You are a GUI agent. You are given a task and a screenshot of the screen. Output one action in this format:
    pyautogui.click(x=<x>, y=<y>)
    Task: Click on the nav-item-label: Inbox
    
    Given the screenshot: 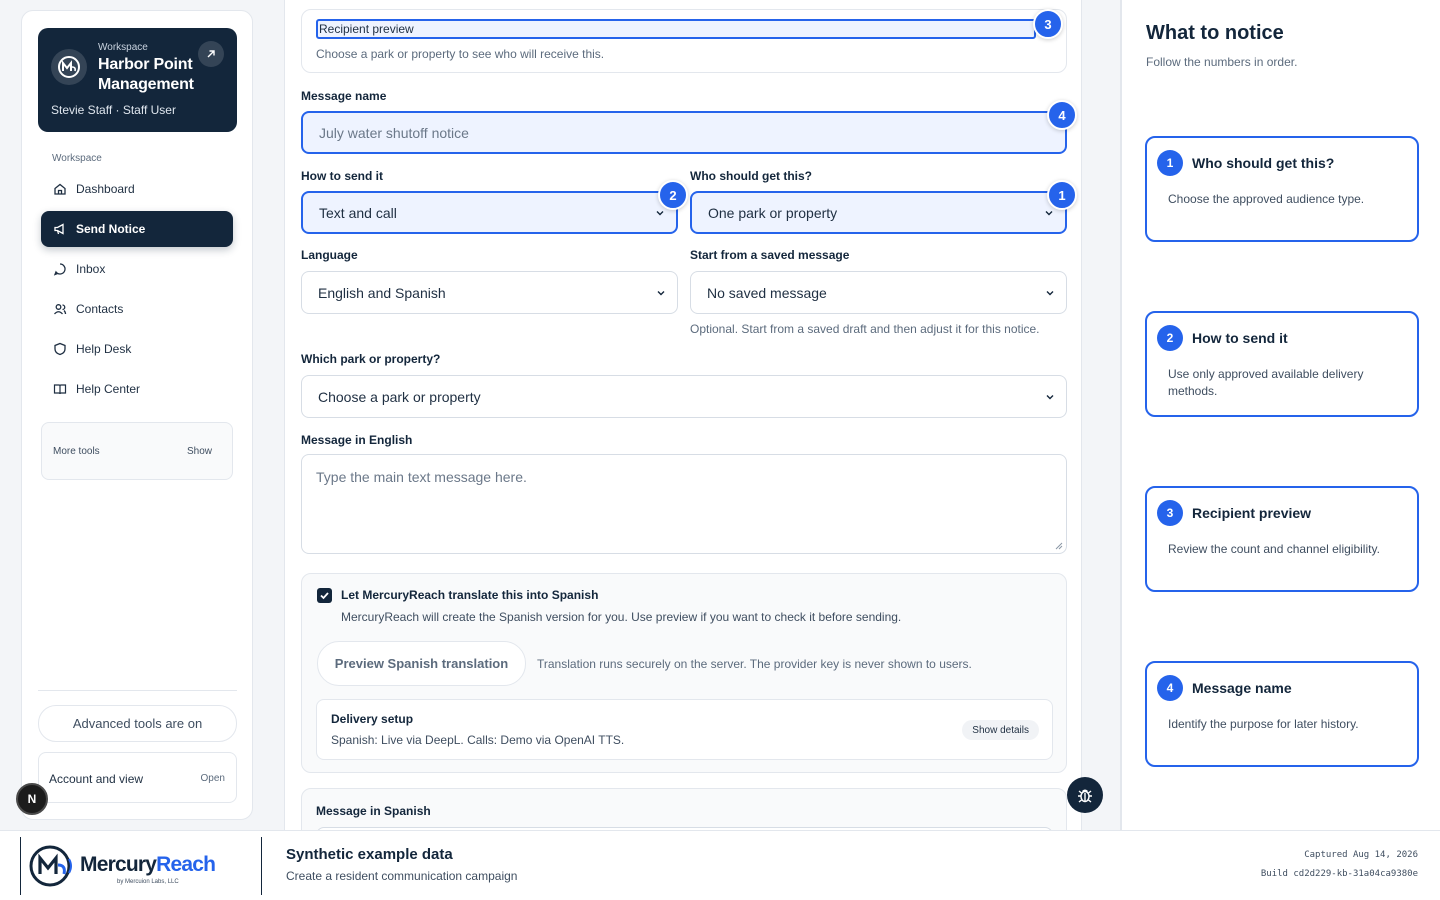 What is the action you would take?
    pyautogui.click(x=91, y=269)
    